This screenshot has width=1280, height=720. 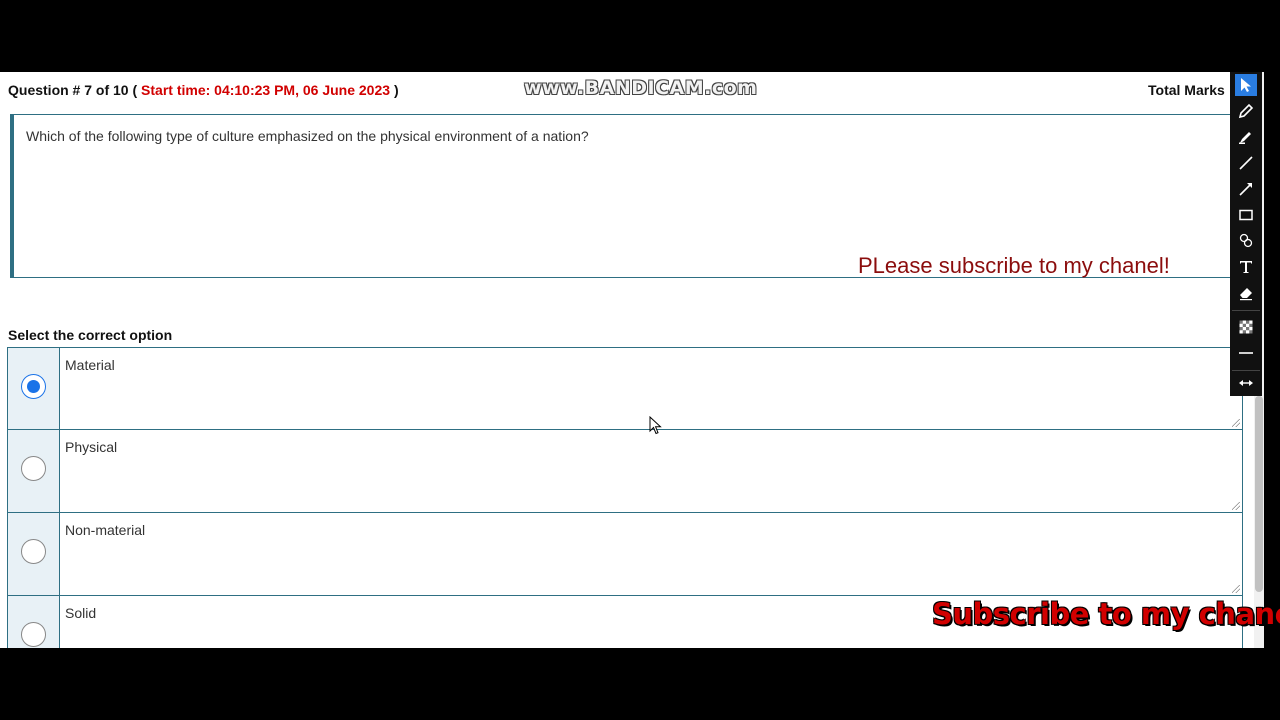 What do you see at coordinates (1246, 137) in the screenshot?
I see `highlighter-icon` at bounding box center [1246, 137].